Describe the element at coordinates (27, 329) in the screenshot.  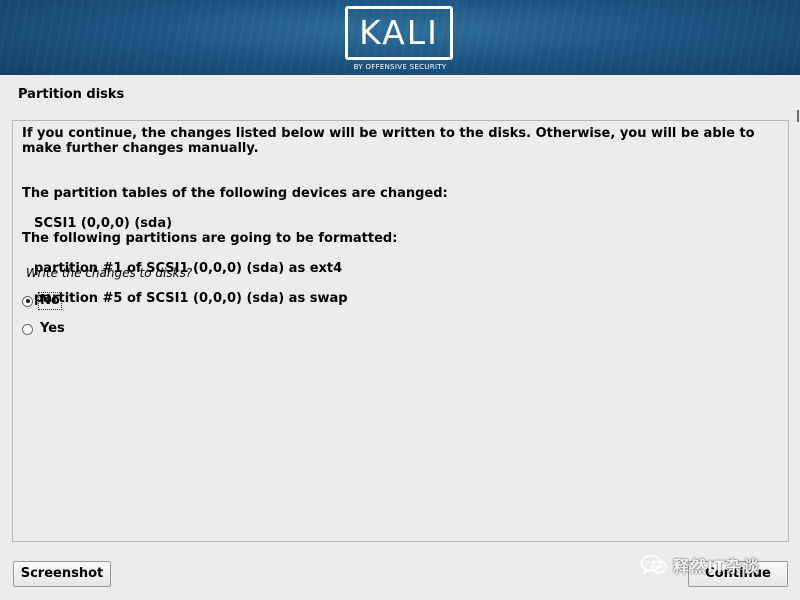
I see `radio-yes` at that location.